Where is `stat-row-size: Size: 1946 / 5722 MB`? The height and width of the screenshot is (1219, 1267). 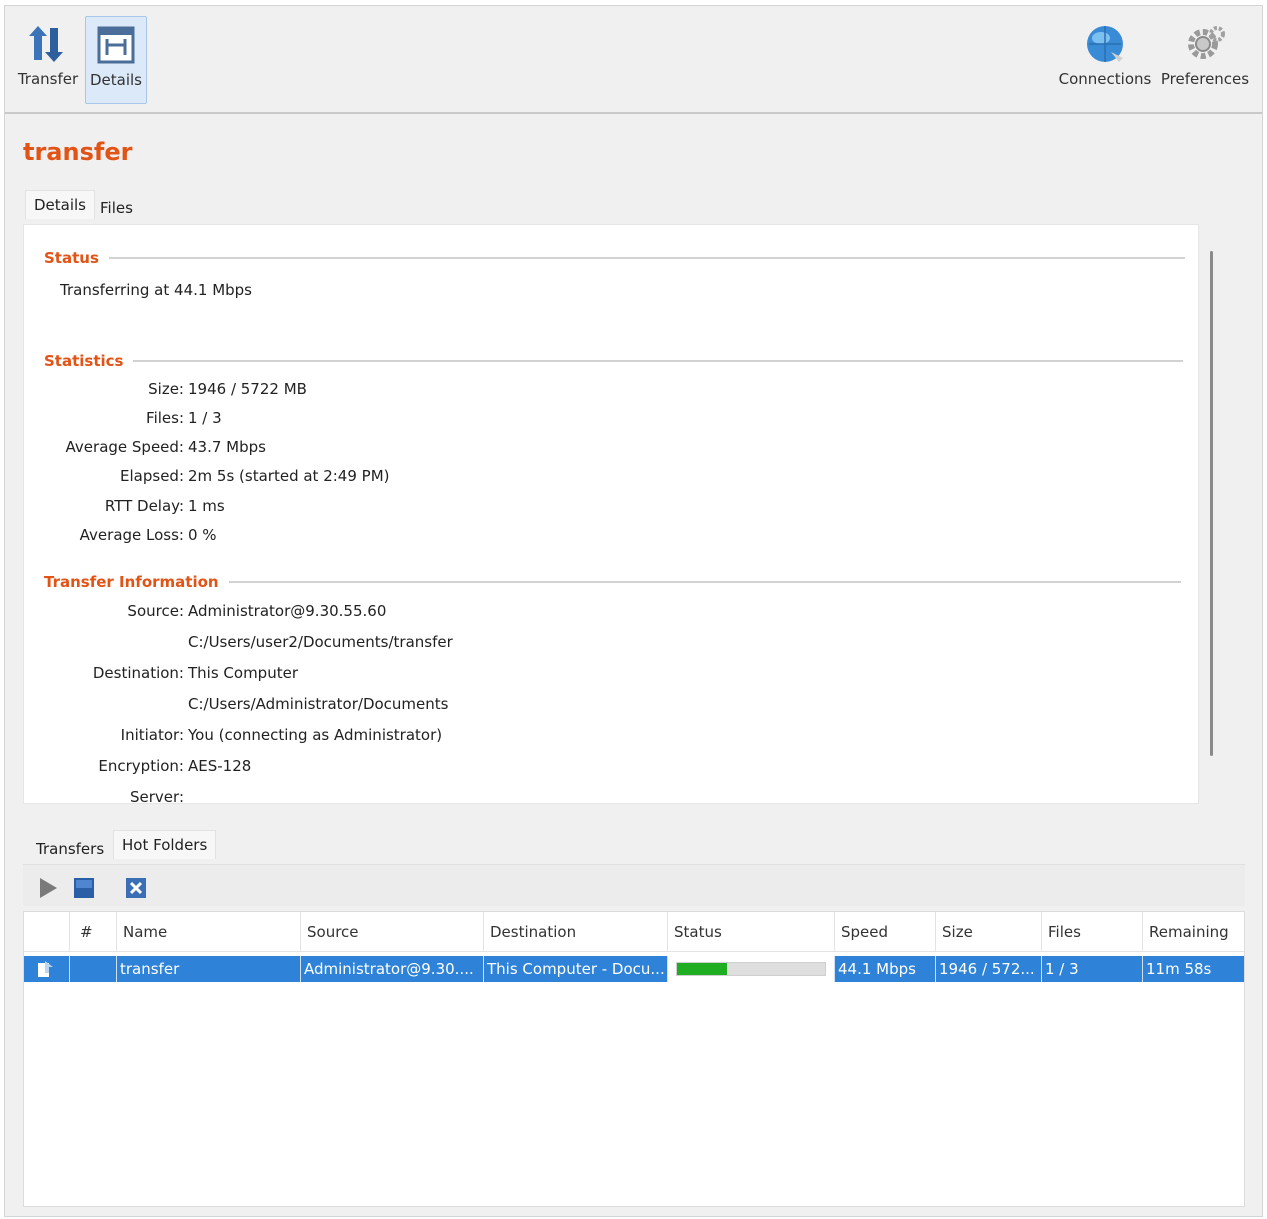 stat-row-size: Size: 1946 / 5722 MB is located at coordinates (474, 394).